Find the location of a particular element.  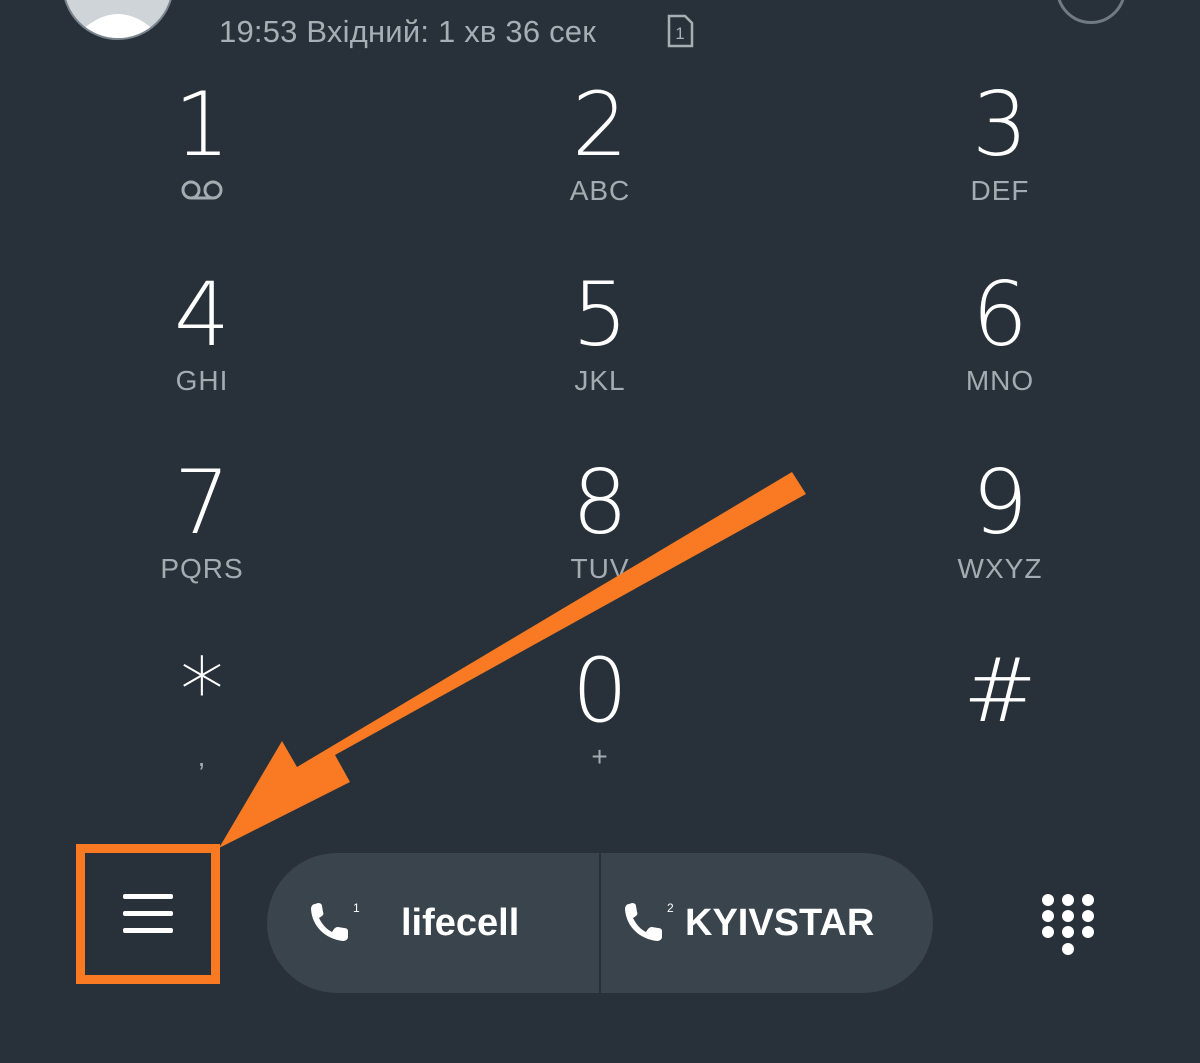

key-4: 4 GHI is located at coordinates (202, 345).